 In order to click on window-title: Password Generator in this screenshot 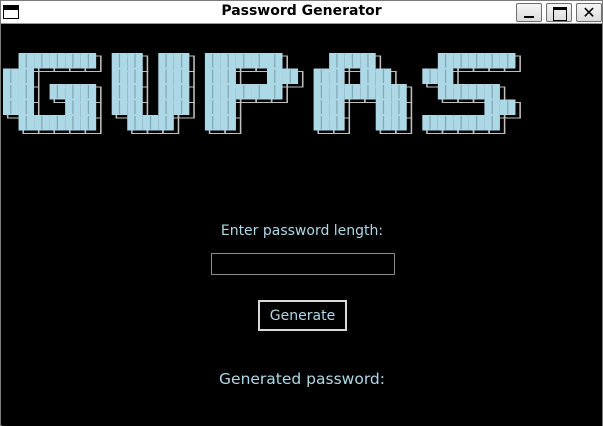, I will do `click(301, 11)`.